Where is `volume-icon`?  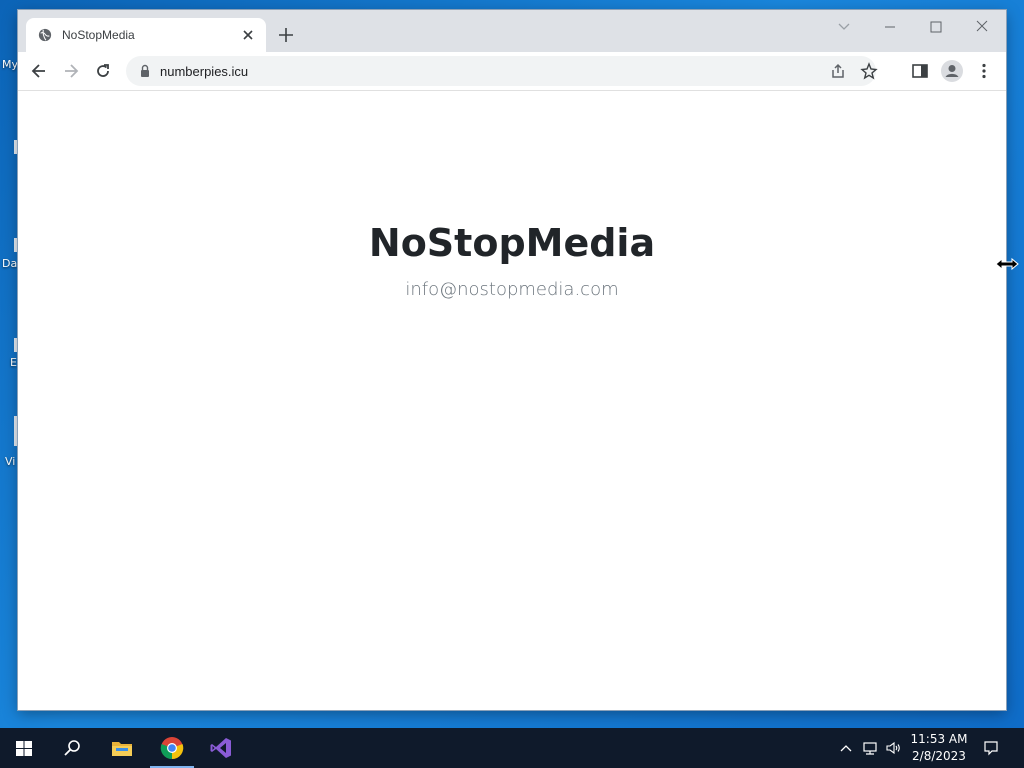
volume-icon is located at coordinates (893, 748).